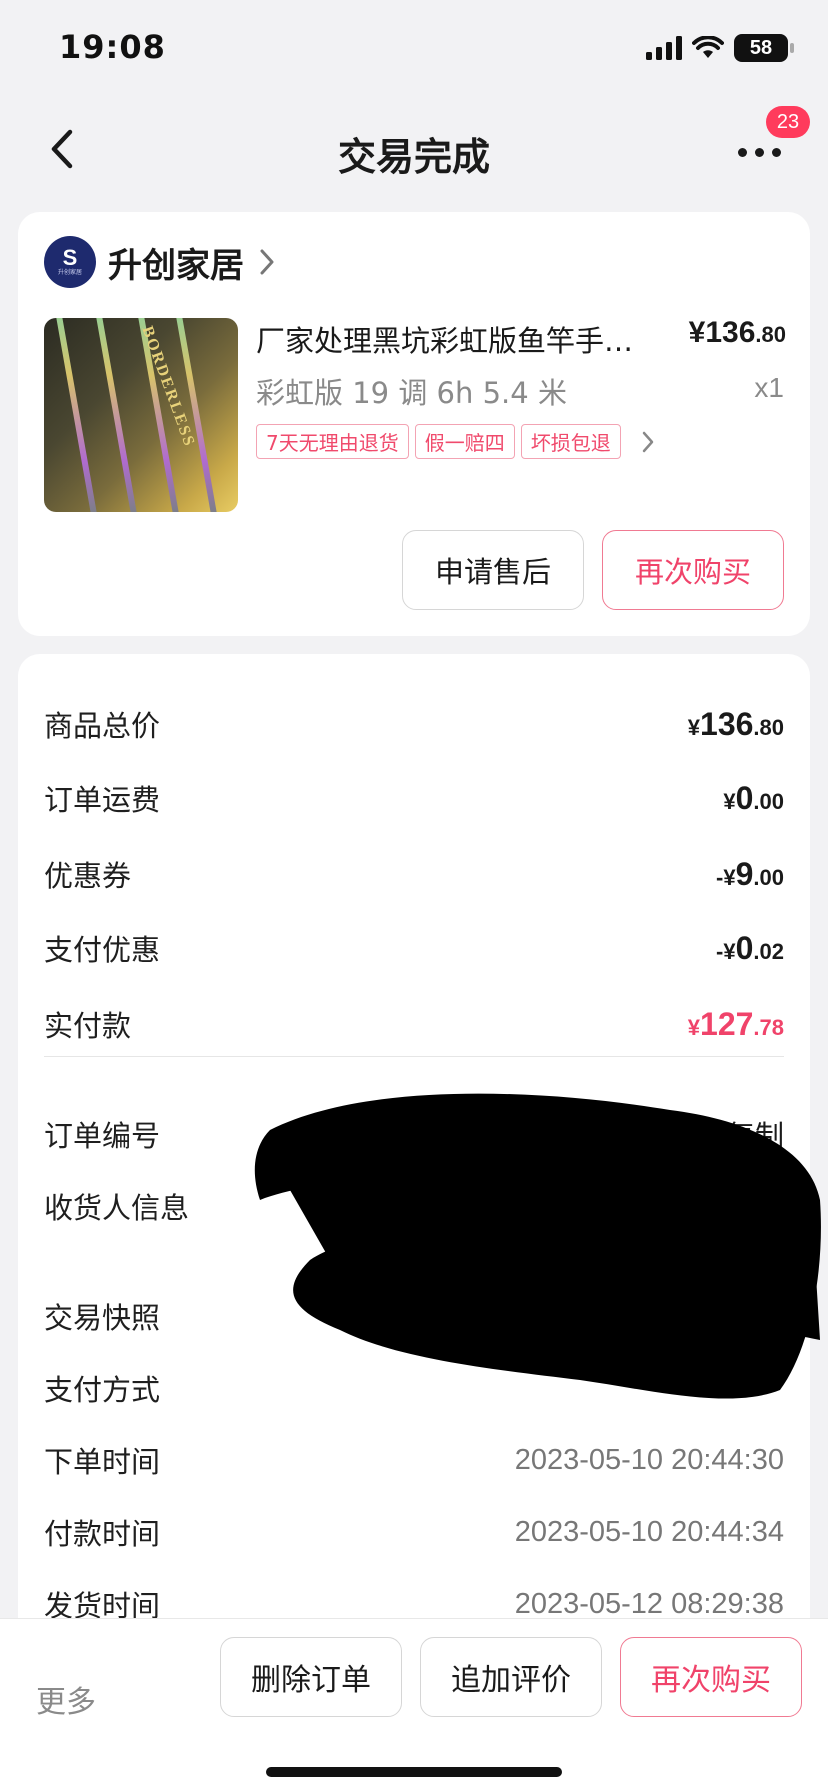 This screenshot has width=828, height=1792. I want to click on paid-amount-row: 实付款 ¥127.78, so click(414, 1024).